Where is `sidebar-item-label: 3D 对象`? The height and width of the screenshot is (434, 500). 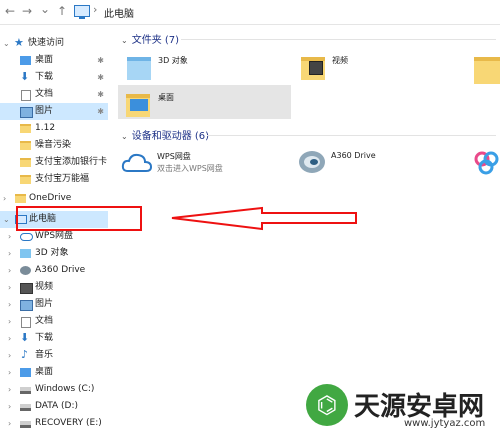 sidebar-item-label: 3D 对象 is located at coordinates (52, 253).